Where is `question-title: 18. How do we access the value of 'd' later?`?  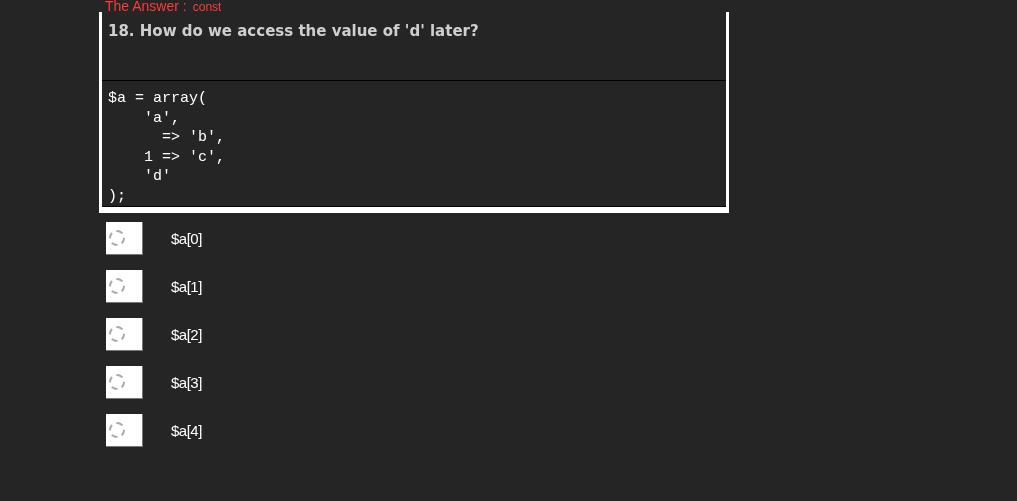 question-title: 18. How do we access the value of 'd' later? is located at coordinates (414, 46).